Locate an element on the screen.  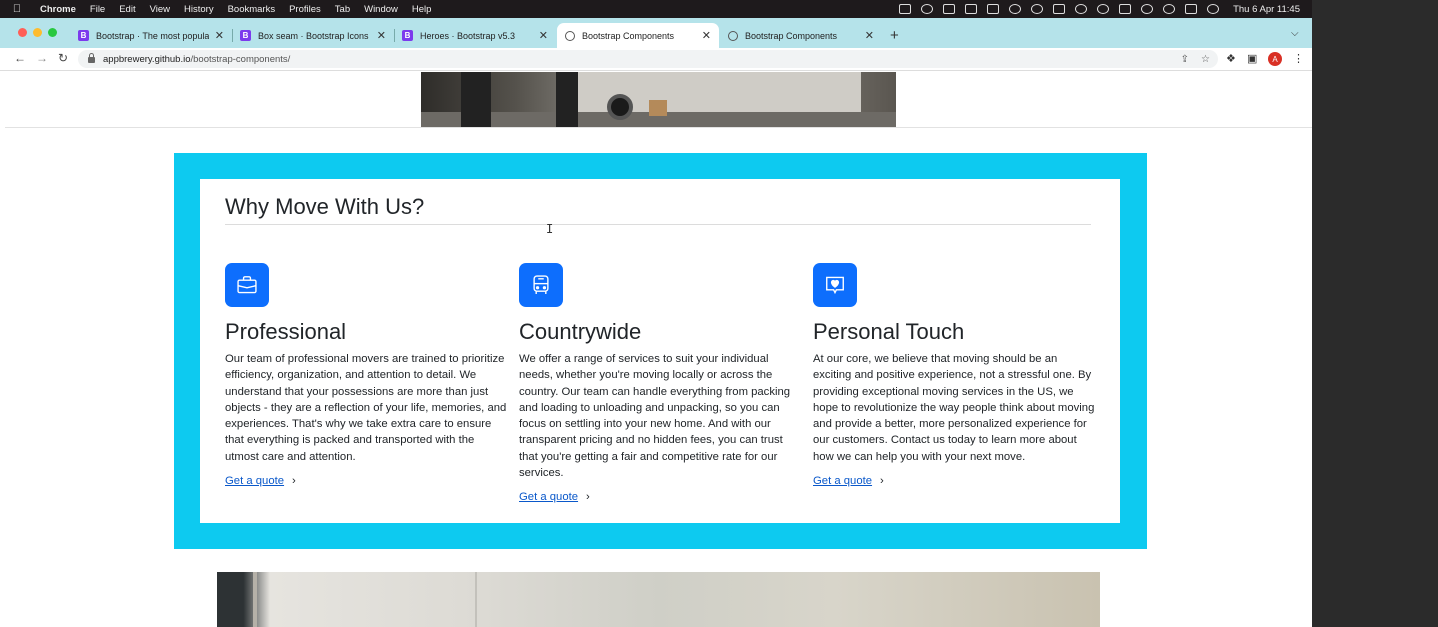
extensions-puzzle-icon: ❖ is located at coordinates (1231, 58).